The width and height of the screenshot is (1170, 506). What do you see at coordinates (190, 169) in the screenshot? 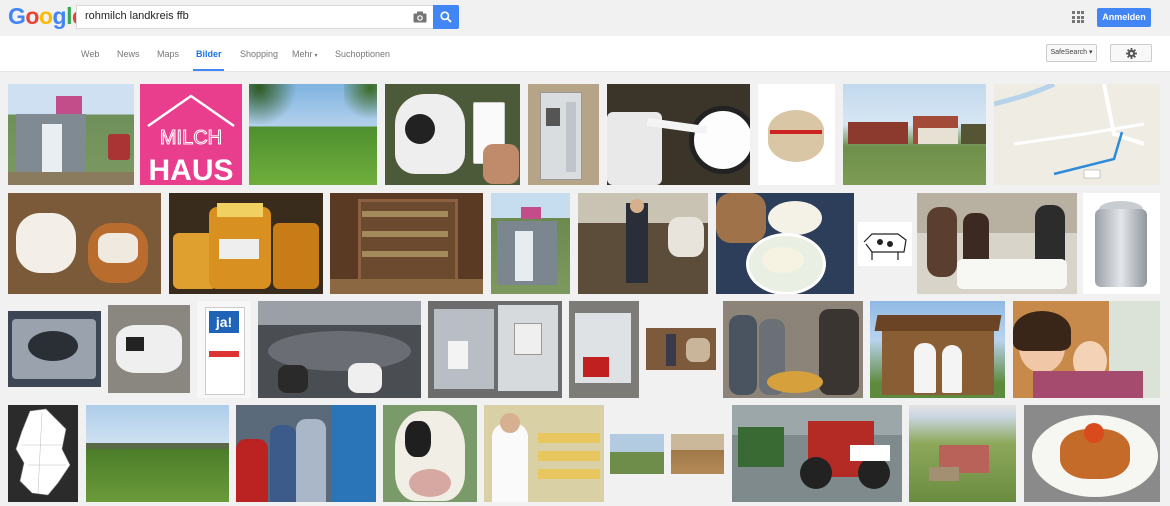
I see `svg-text: HAUS` at bounding box center [190, 169].